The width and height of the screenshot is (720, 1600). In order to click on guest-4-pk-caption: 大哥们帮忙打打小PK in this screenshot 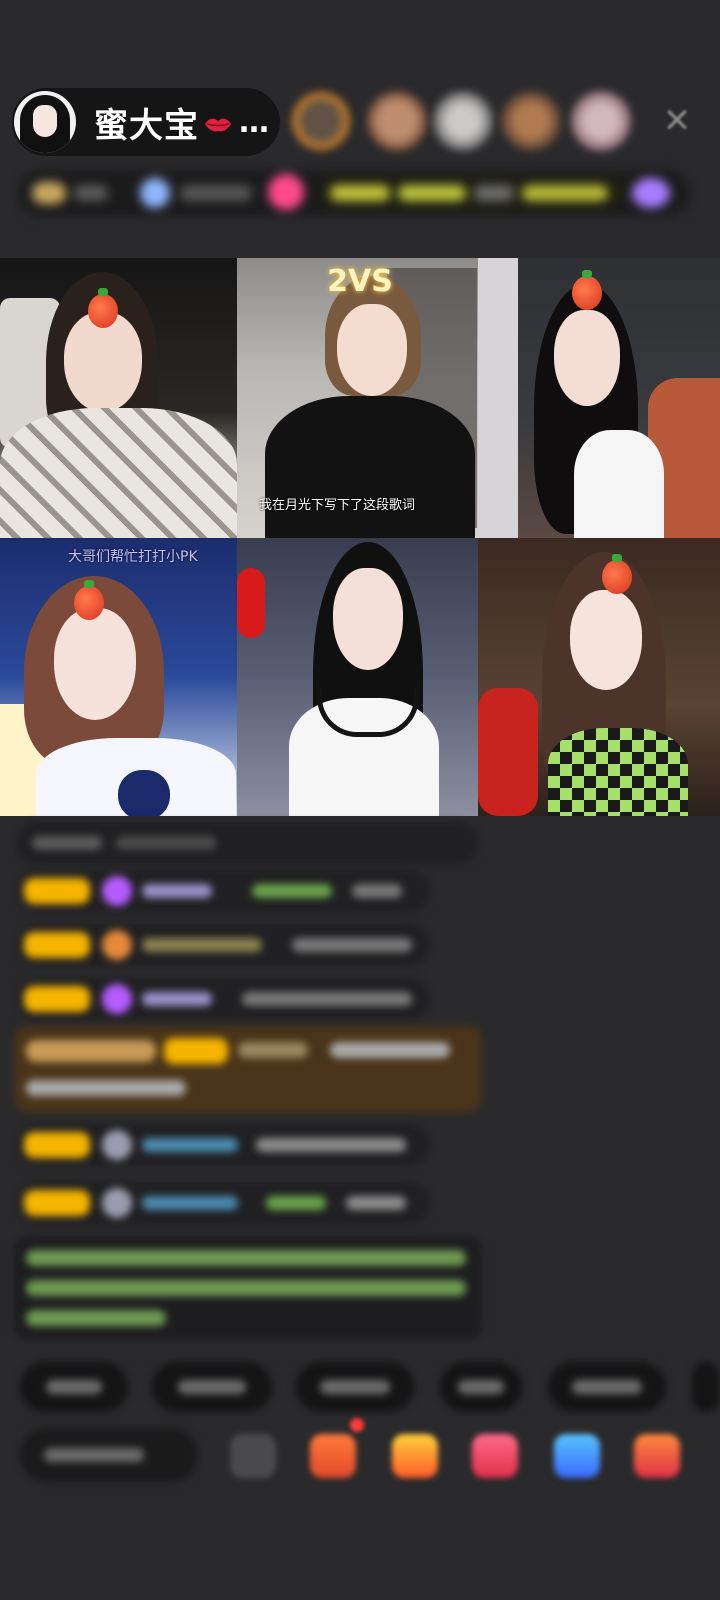, I will do `click(133, 557)`.